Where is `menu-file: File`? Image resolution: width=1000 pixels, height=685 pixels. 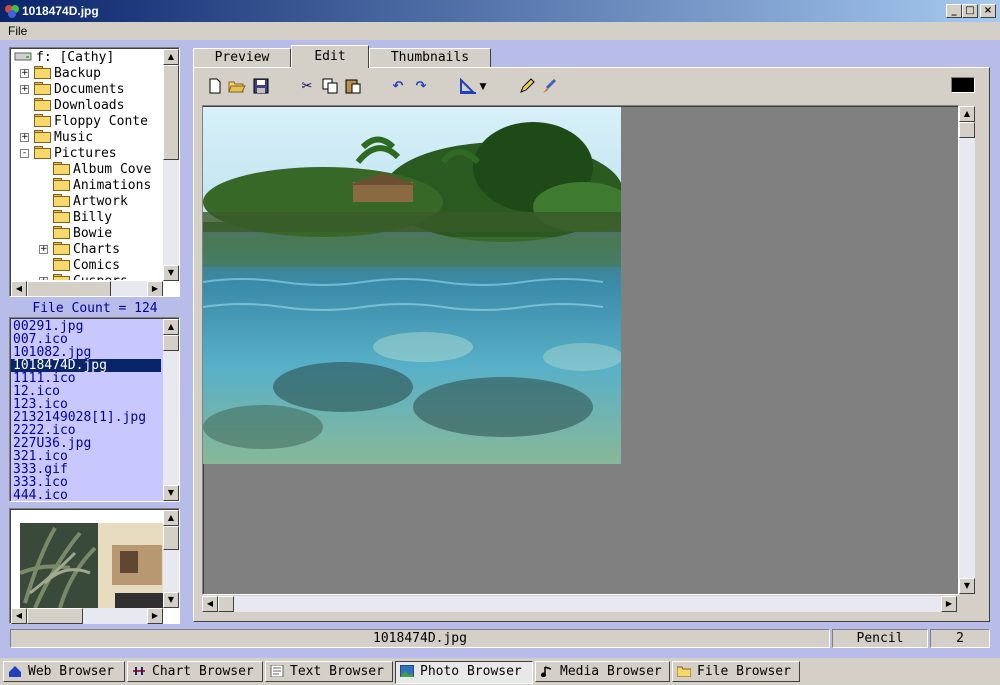 menu-file: File is located at coordinates (17, 31).